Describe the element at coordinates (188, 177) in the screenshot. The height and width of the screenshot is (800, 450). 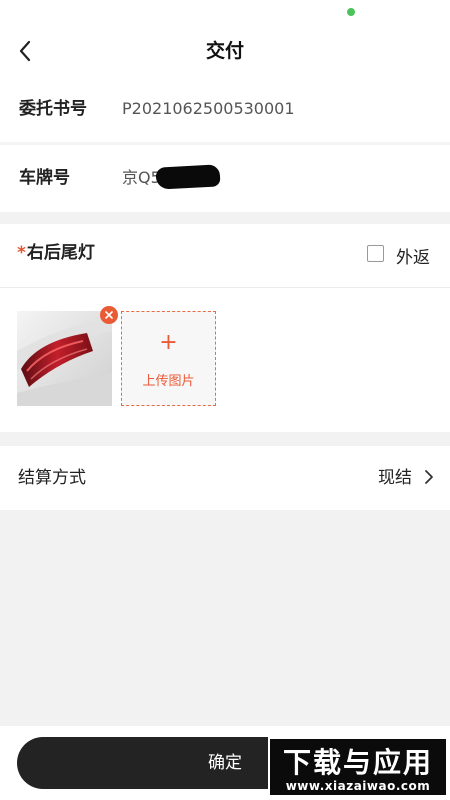
I see `redaction-mark` at that location.